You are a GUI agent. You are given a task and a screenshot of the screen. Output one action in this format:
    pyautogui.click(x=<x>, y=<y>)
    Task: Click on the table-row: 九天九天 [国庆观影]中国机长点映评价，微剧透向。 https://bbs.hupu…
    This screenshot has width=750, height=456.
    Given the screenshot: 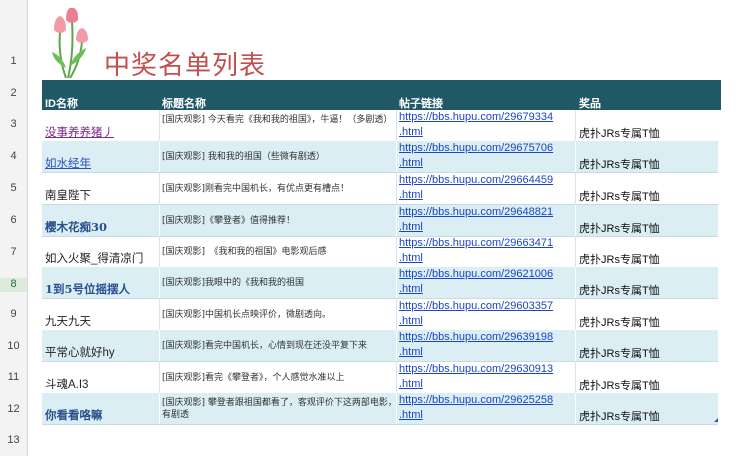 What is the action you would take?
    pyautogui.click(x=380, y=315)
    